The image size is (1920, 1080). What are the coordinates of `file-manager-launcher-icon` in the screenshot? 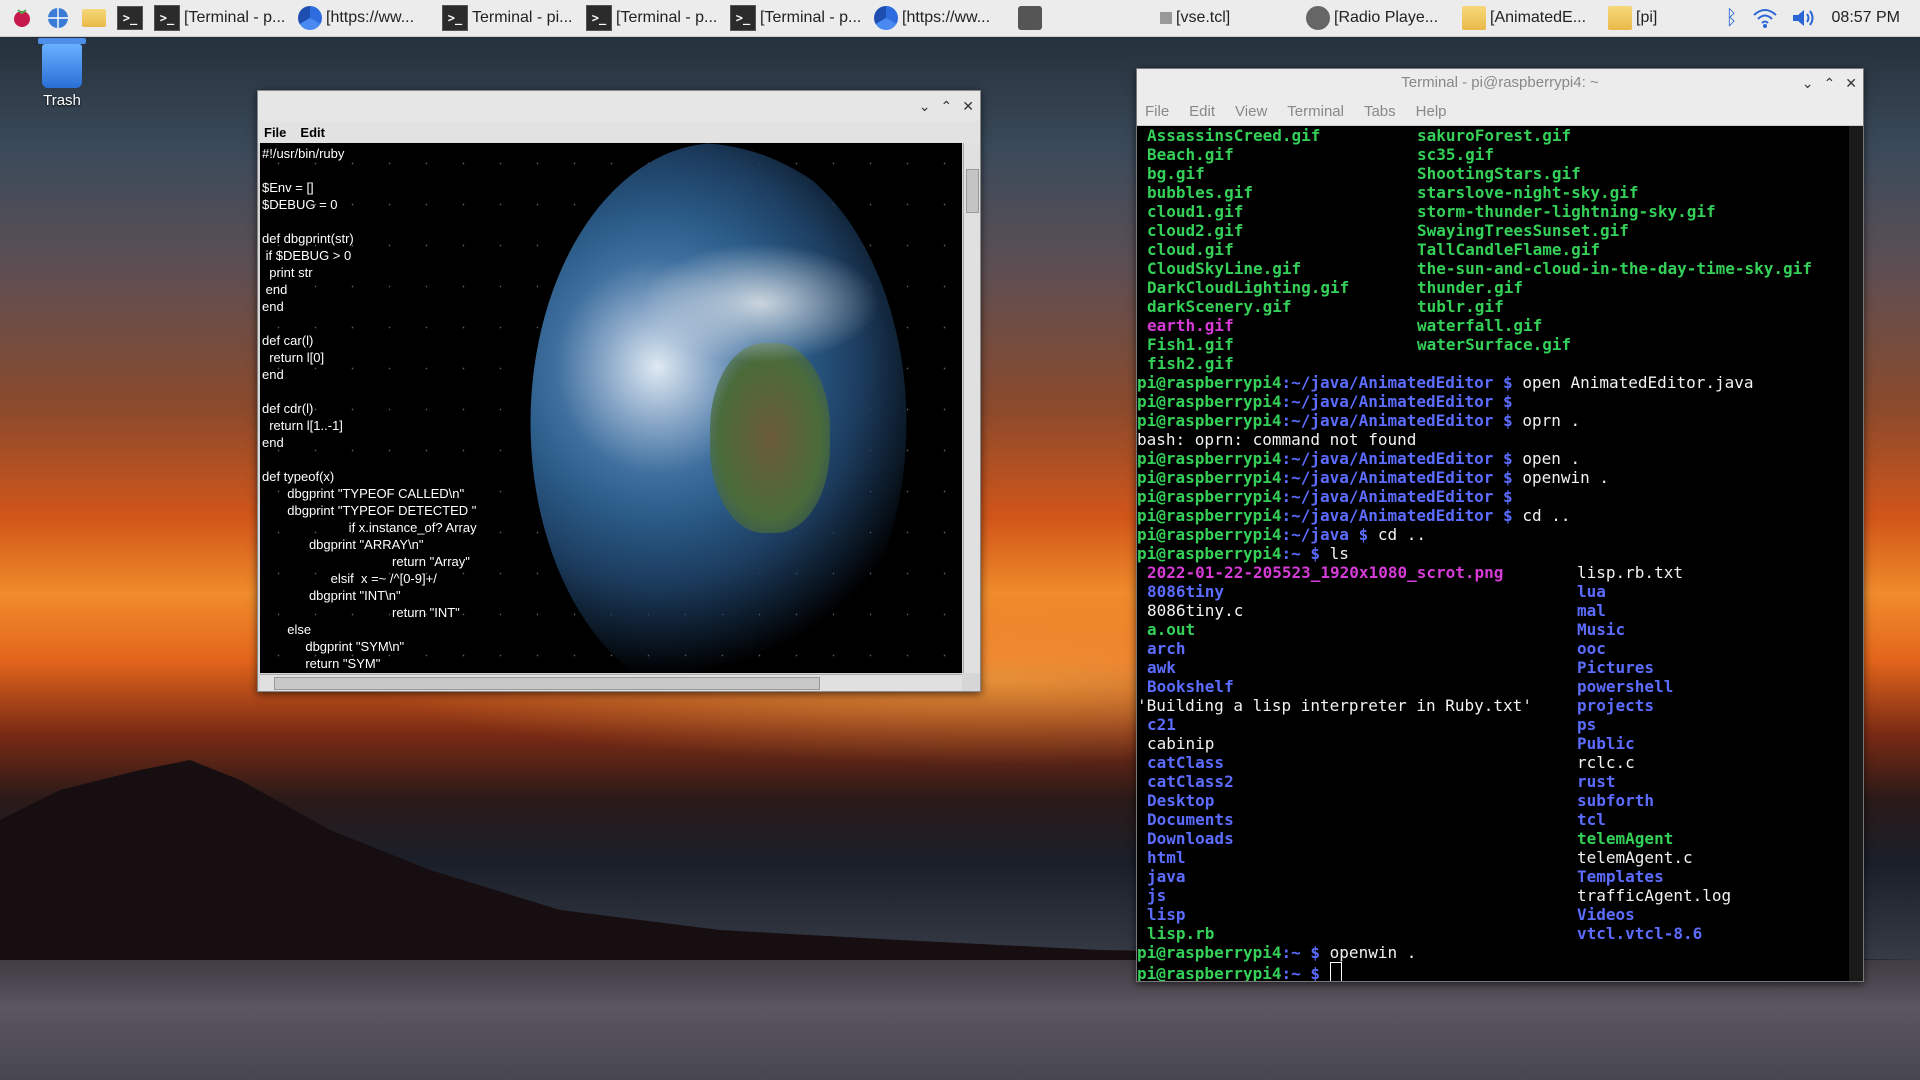 It's located at (94, 18).